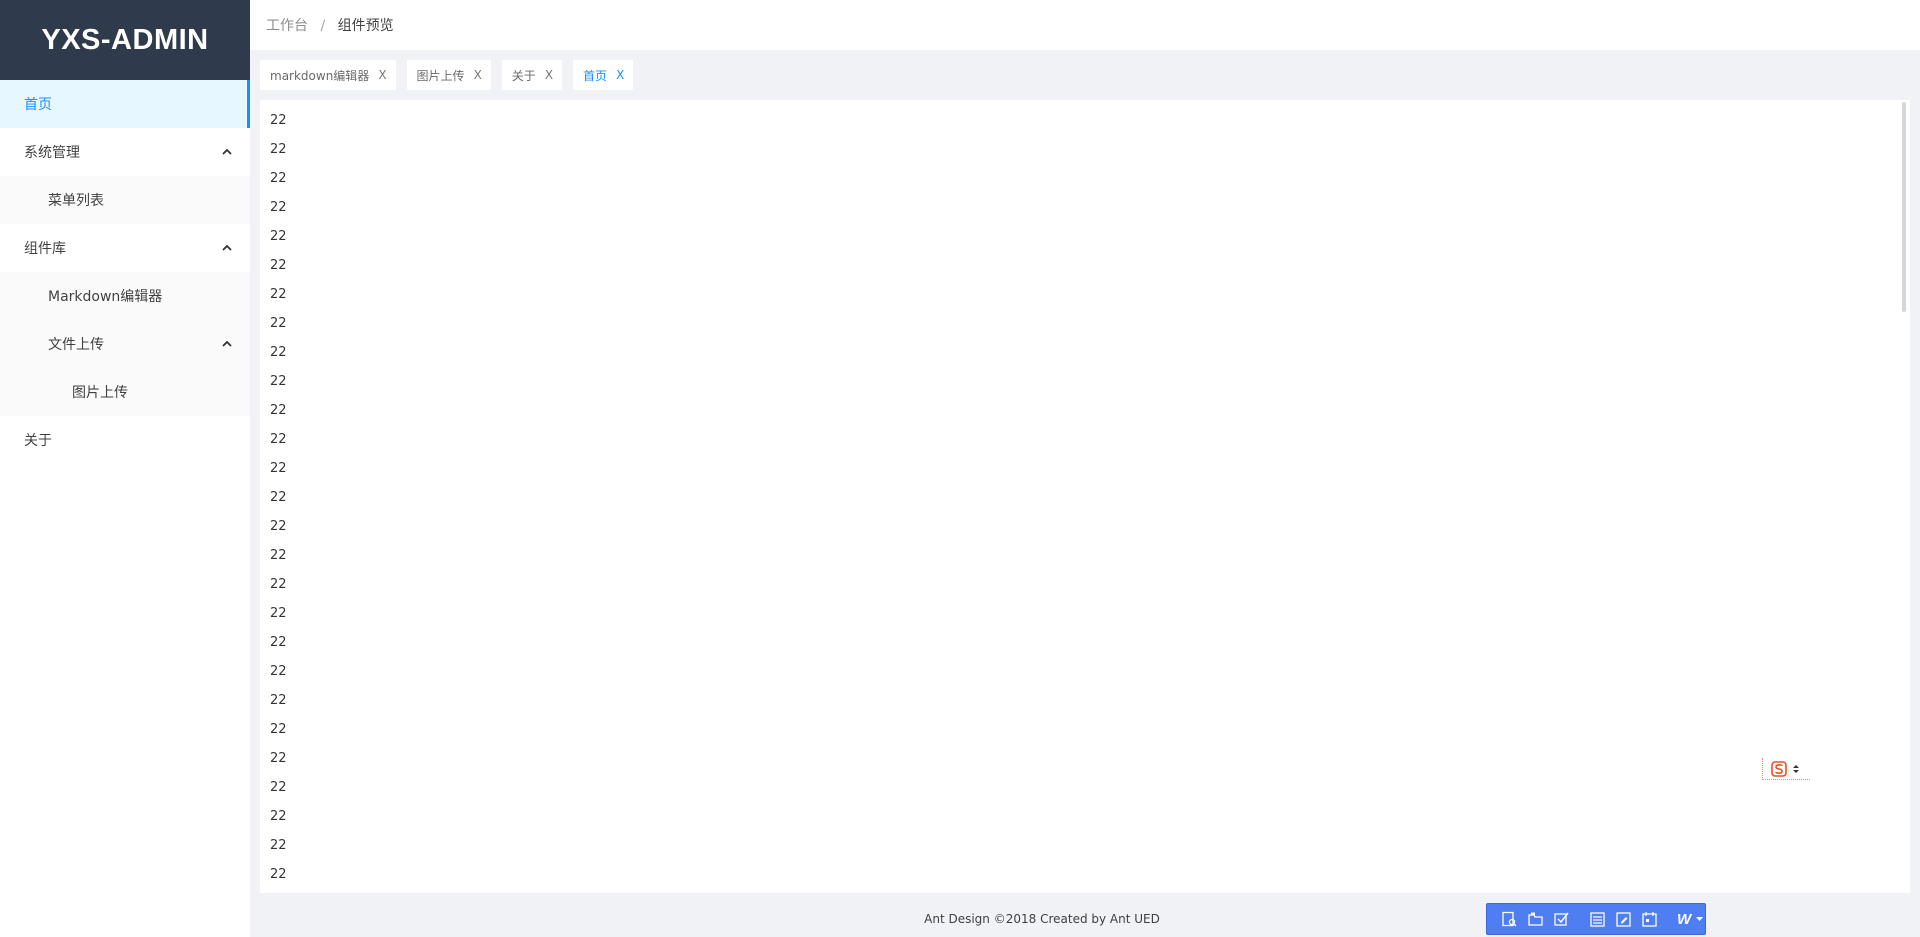 The height and width of the screenshot is (937, 1920). I want to click on breadcrumb: 工作台 / 组件预览, so click(330, 25).